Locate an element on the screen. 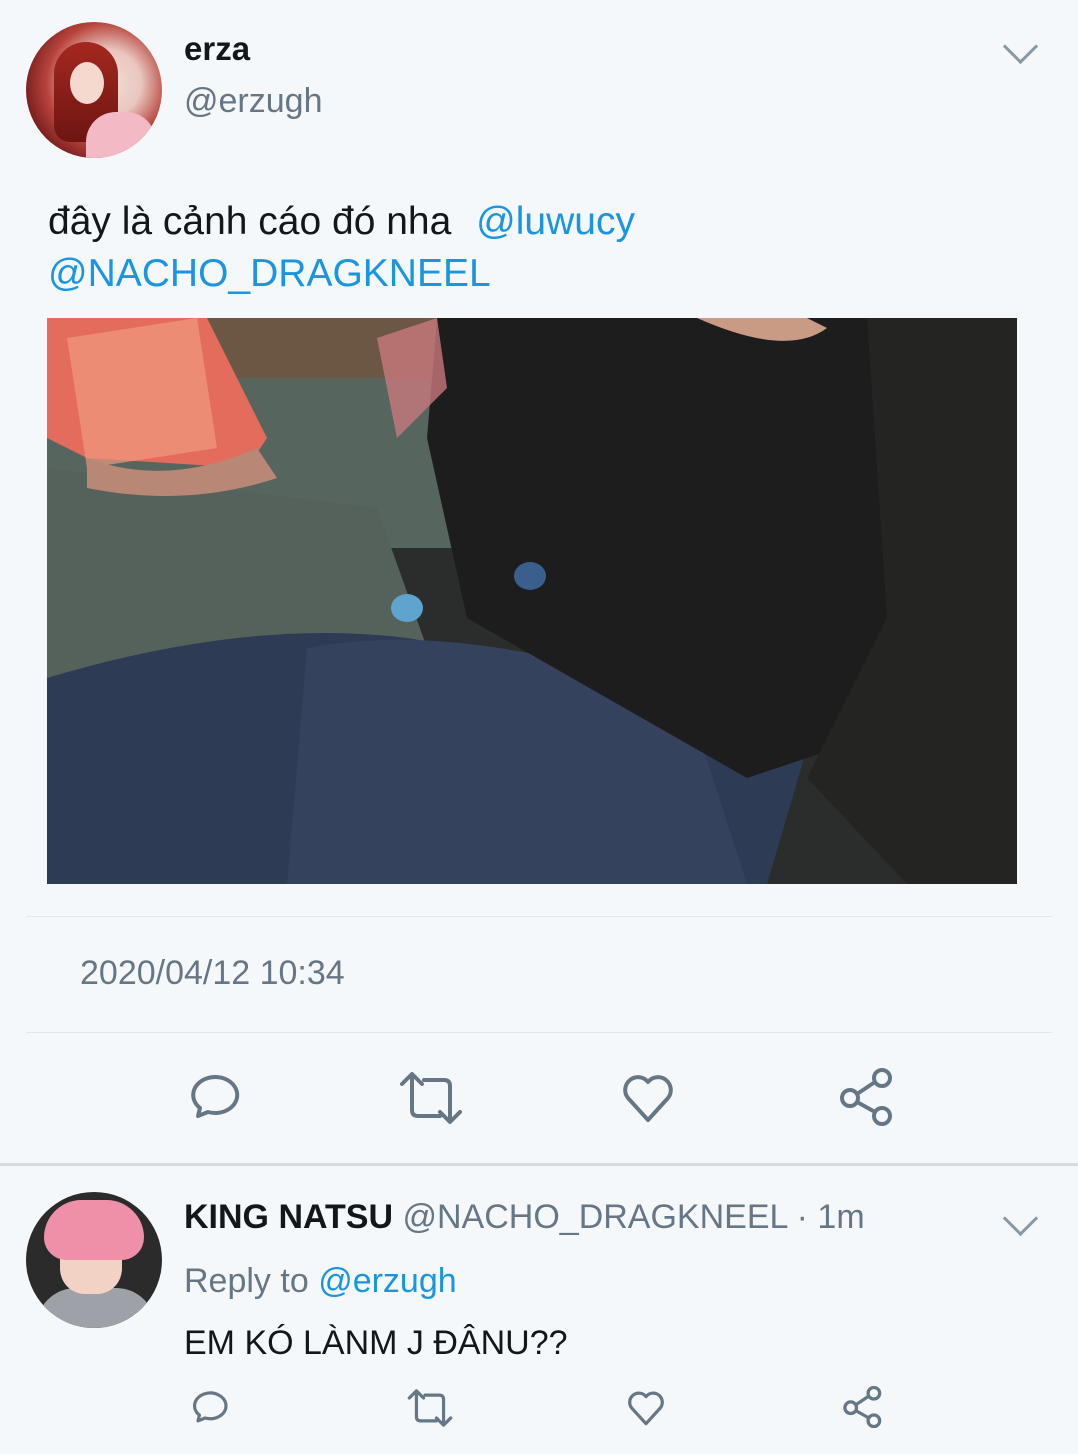  reply-header: KING NATSU @NACHO_DRAGKNEEL · 1m is located at coordinates (524, 1217).